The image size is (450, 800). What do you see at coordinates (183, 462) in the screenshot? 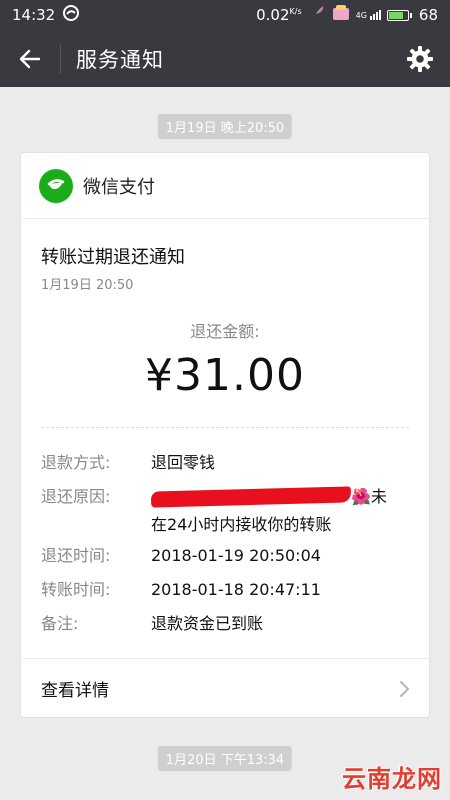
I see `detail-value: 退回零钱` at bounding box center [183, 462].